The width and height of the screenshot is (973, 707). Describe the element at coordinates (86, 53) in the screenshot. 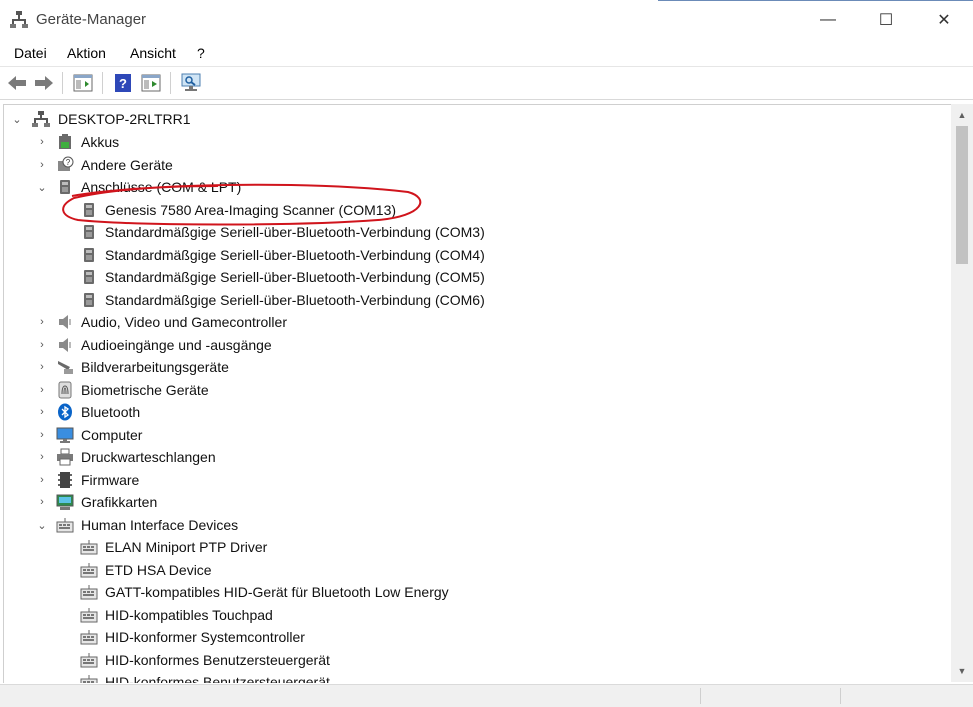

I see `menu-aktion: Aktion` at that location.